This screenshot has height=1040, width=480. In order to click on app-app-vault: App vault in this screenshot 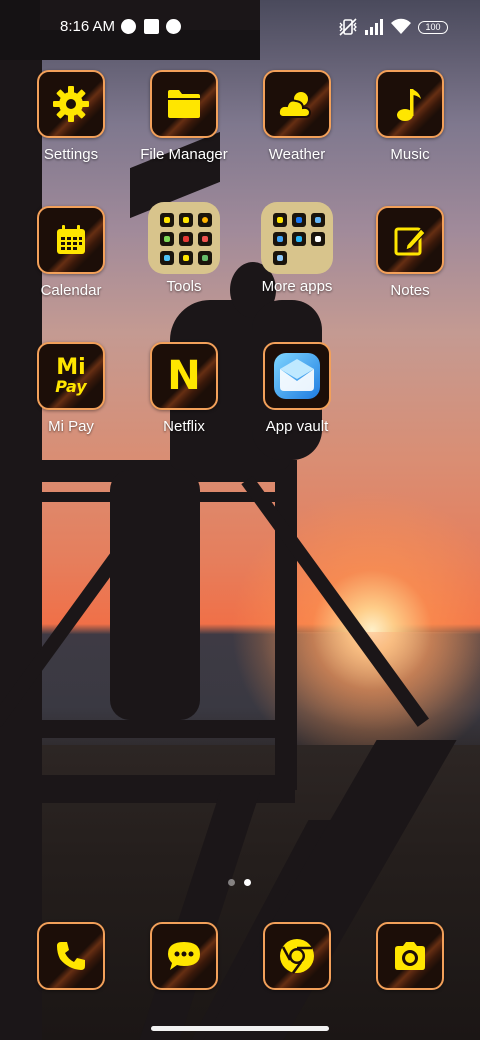, I will do `click(297, 388)`.